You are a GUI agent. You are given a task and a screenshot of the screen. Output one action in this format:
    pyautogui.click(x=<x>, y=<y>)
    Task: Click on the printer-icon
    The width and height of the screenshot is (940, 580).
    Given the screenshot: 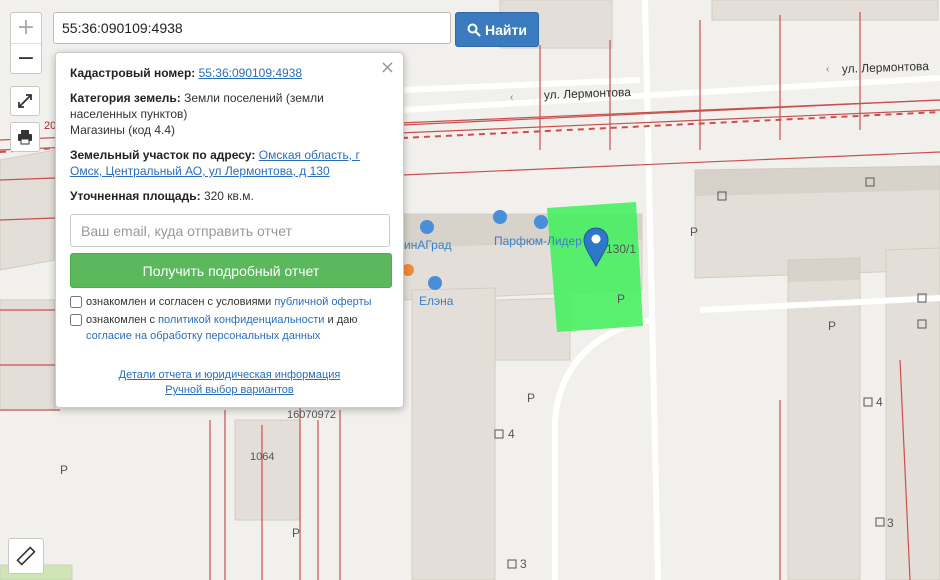 What is the action you would take?
    pyautogui.click(x=25, y=137)
    